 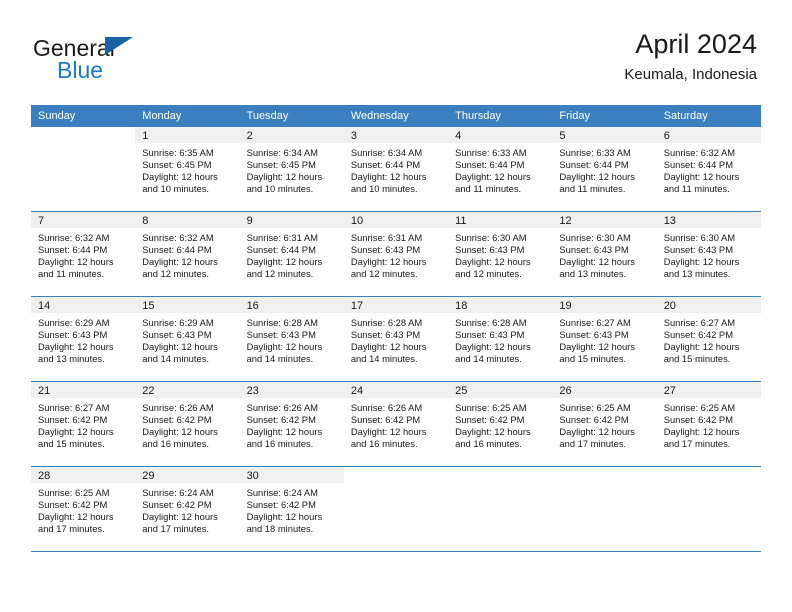 I want to click on sunrise-text: Sunrise: 6:34 AM, so click(x=386, y=152).